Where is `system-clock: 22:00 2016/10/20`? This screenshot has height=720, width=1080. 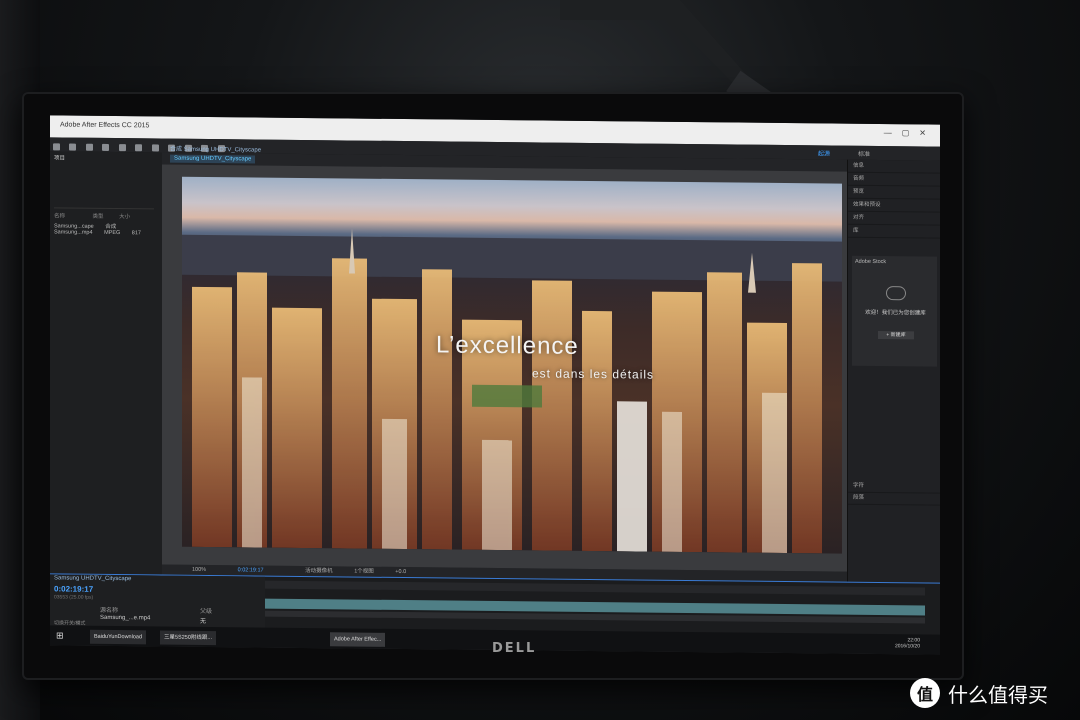 system-clock: 22:00 2016/10/20 is located at coordinates (907, 643).